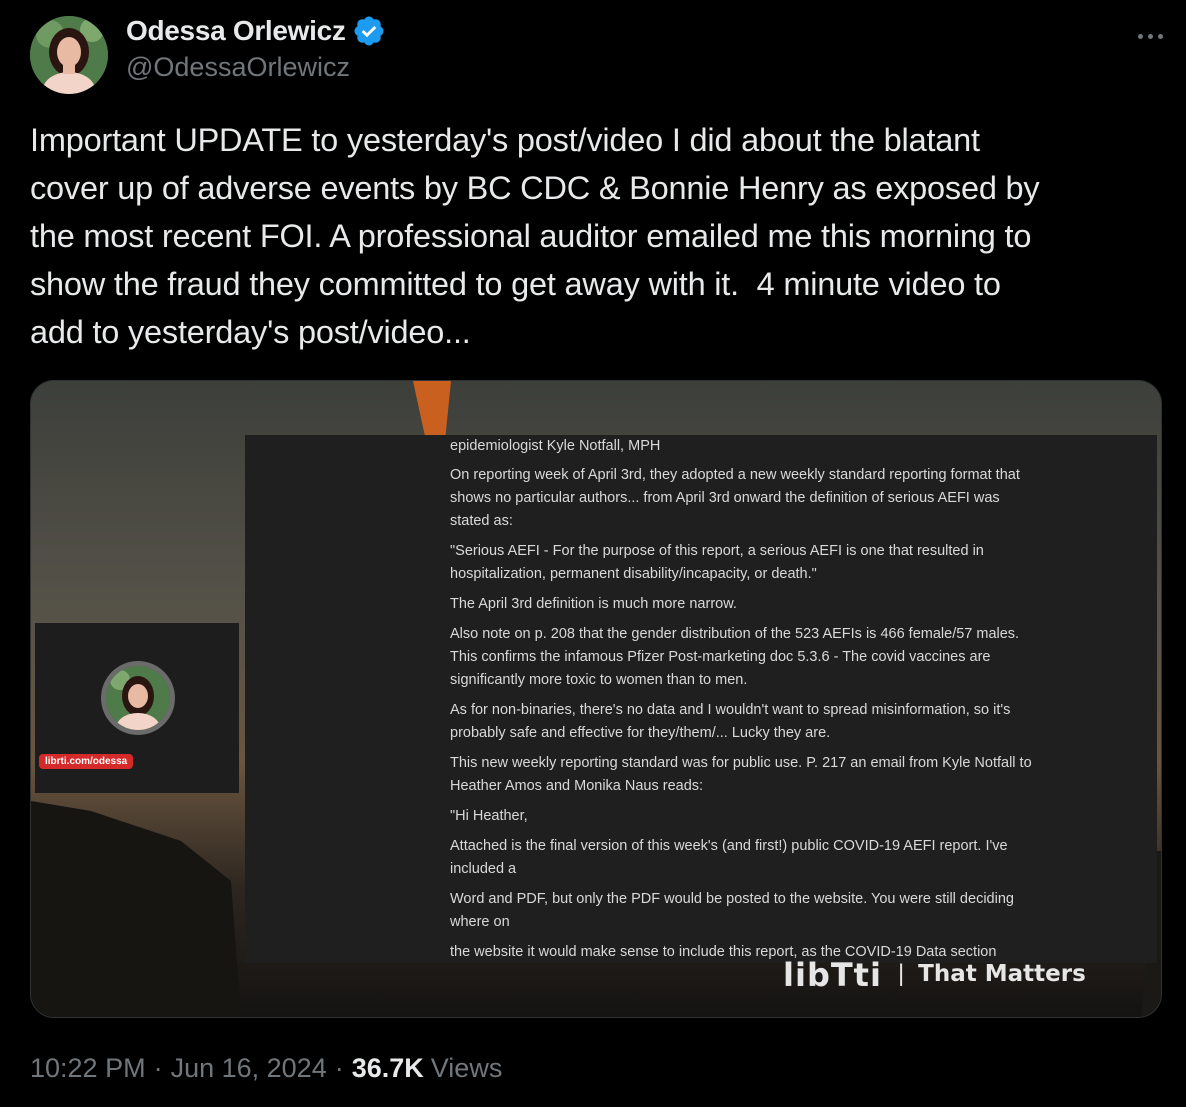 The height and width of the screenshot is (1107, 1186). What do you see at coordinates (88, 1068) in the screenshot?
I see `tweet-time: 10:22 PM` at bounding box center [88, 1068].